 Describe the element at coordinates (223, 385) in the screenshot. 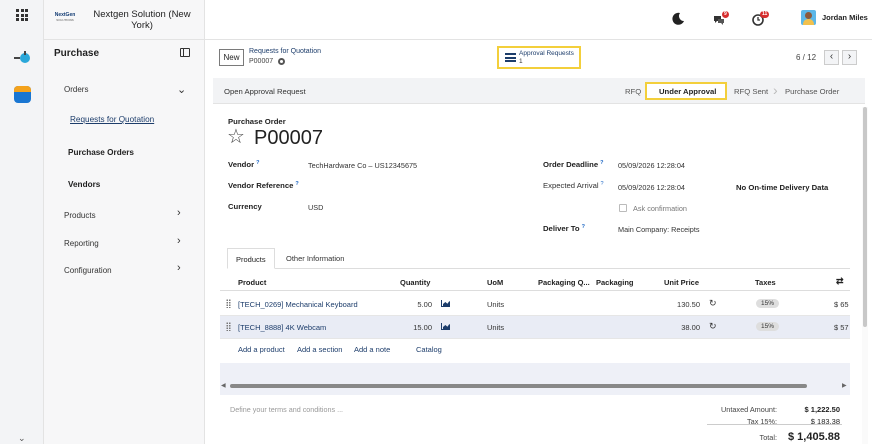

I see `scroll-left-icon: ◀` at that location.